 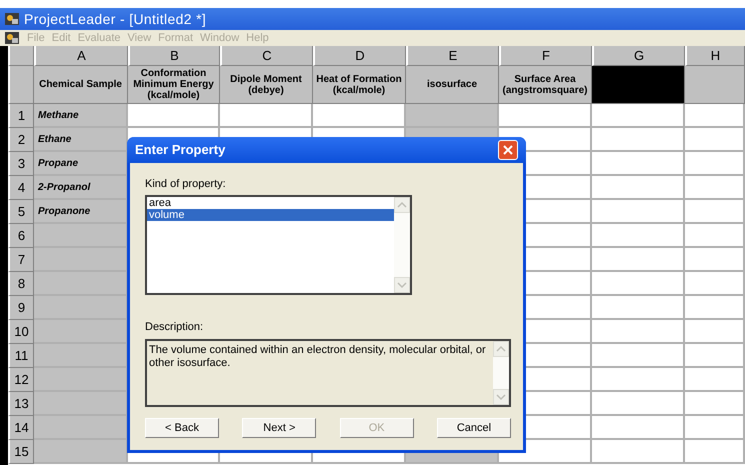 I want to click on row-header: 6, so click(x=21, y=236).